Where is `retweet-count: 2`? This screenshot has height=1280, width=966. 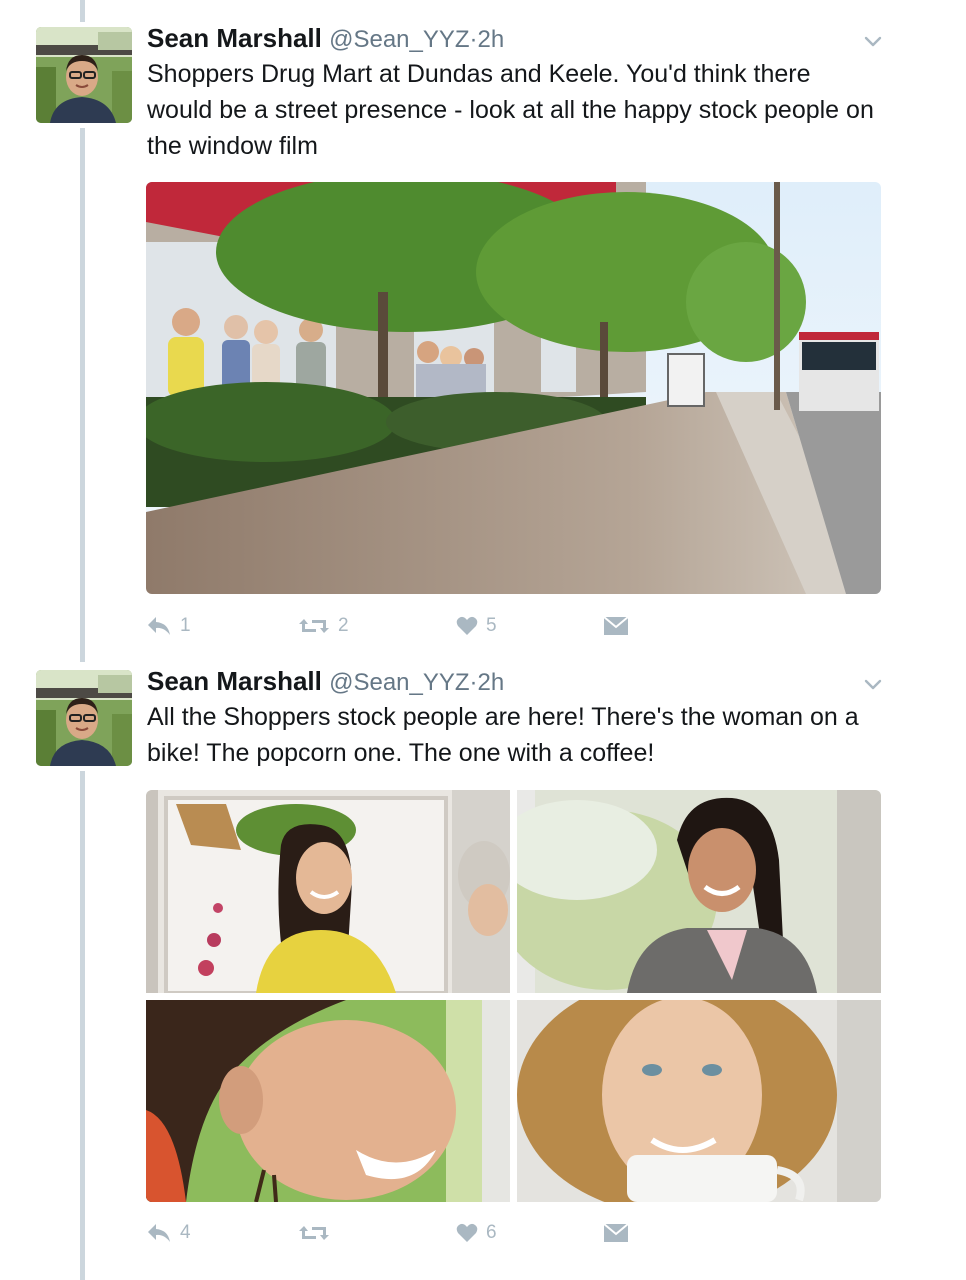 retweet-count: 2 is located at coordinates (343, 625).